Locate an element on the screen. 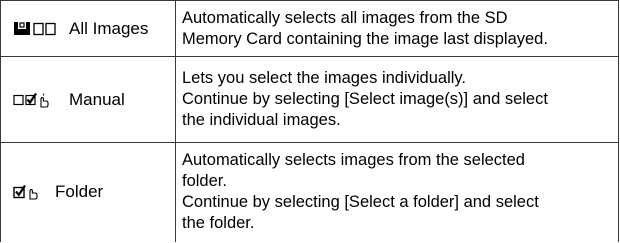  option-label: All Images is located at coordinates (109, 28).